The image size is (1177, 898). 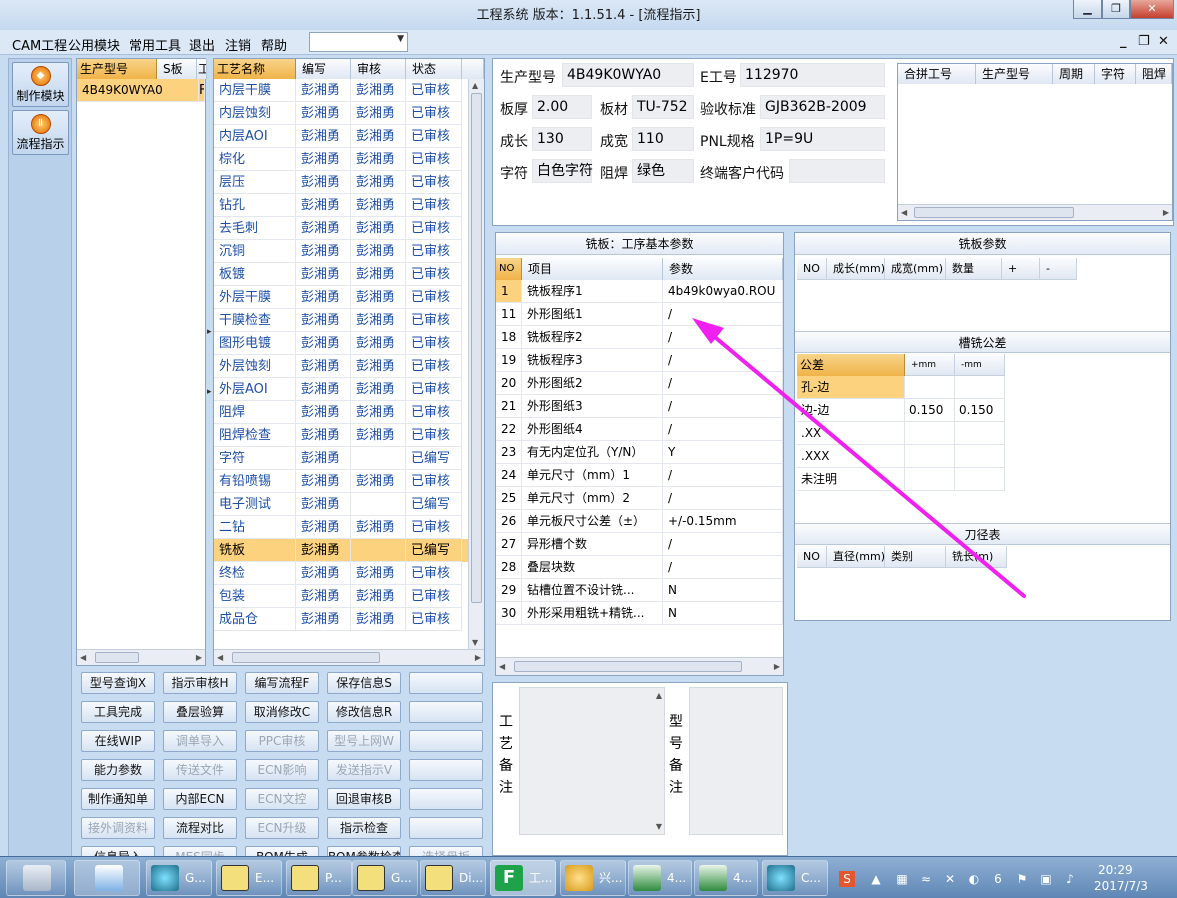 What do you see at coordinates (1115, 870) in the screenshot?
I see `clock-time: 20:29` at bounding box center [1115, 870].